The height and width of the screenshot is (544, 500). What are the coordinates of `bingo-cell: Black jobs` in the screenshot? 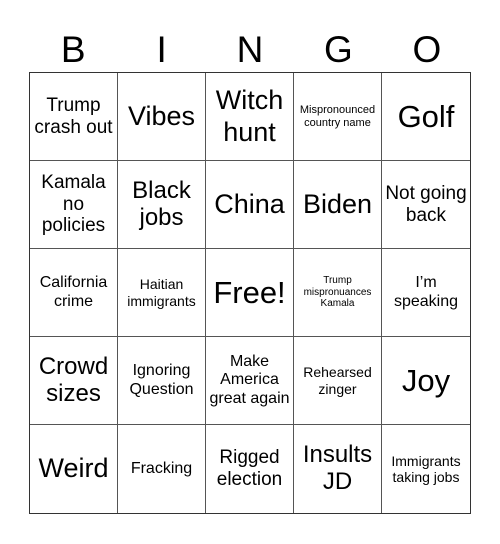 It's located at (162, 205).